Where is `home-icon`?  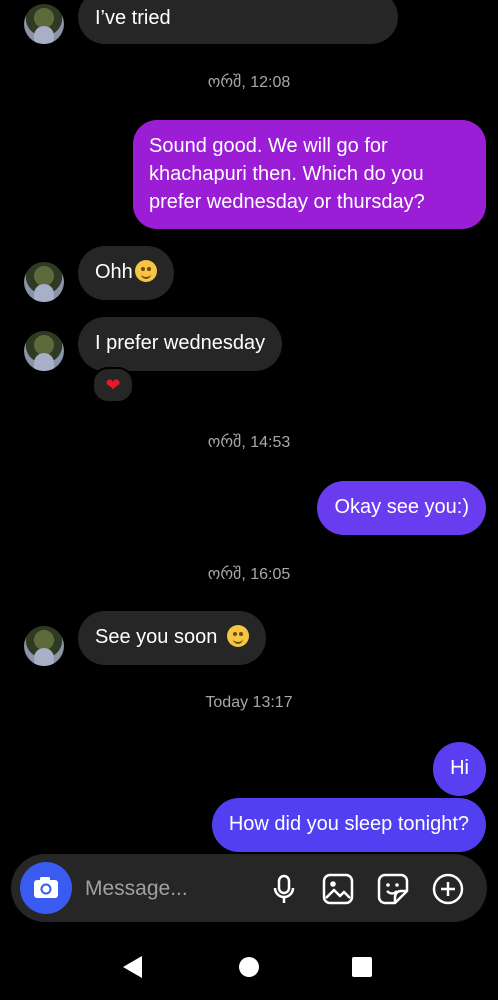 home-icon is located at coordinates (249, 967).